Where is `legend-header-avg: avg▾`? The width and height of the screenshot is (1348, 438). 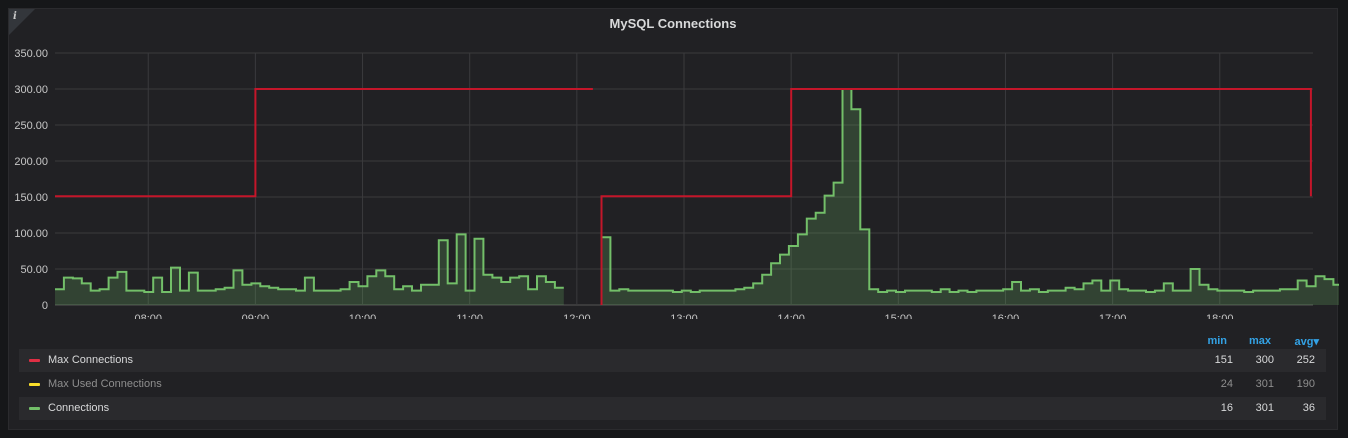
legend-header-avg: avg▾ is located at coordinates (1297, 341).